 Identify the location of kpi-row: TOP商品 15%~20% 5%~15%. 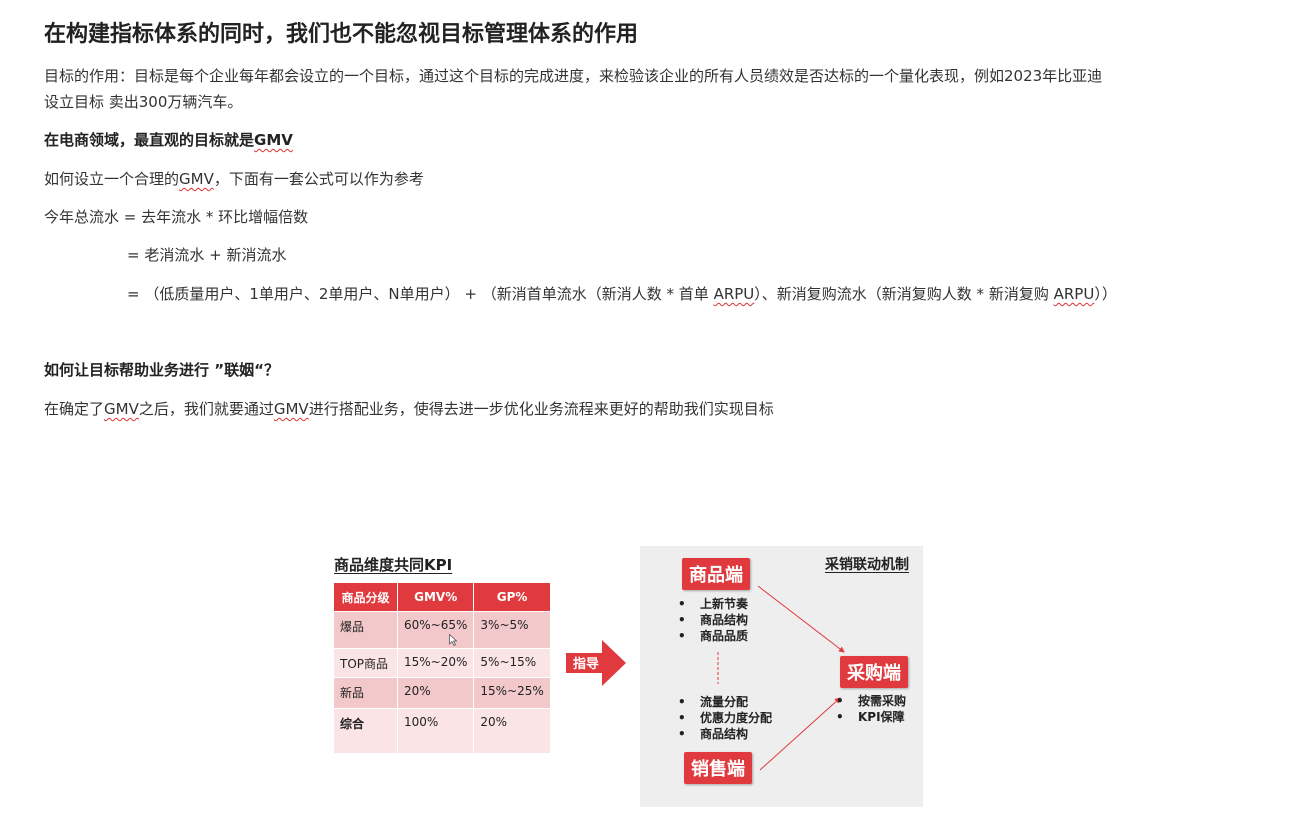
(442, 663).